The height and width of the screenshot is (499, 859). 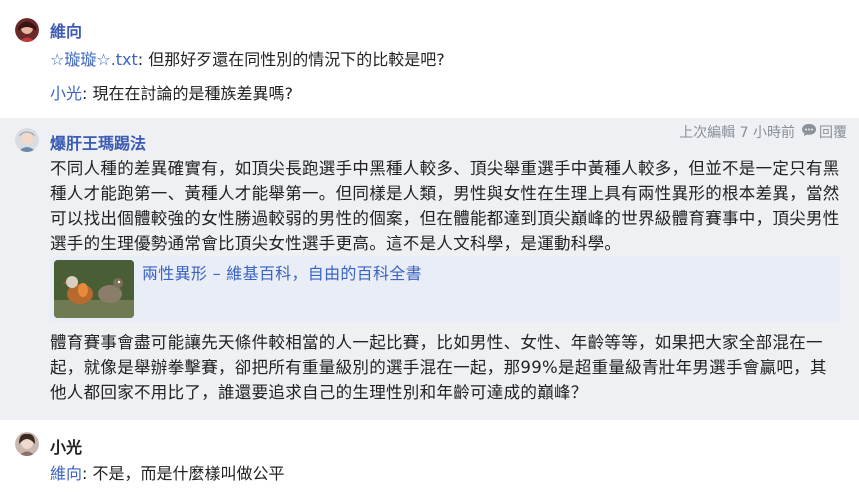 What do you see at coordinates (193, 93) in the screenshot?
I see `message-text: 現在在討論的是種族差異嗎?` at bounding box center [193, 93].